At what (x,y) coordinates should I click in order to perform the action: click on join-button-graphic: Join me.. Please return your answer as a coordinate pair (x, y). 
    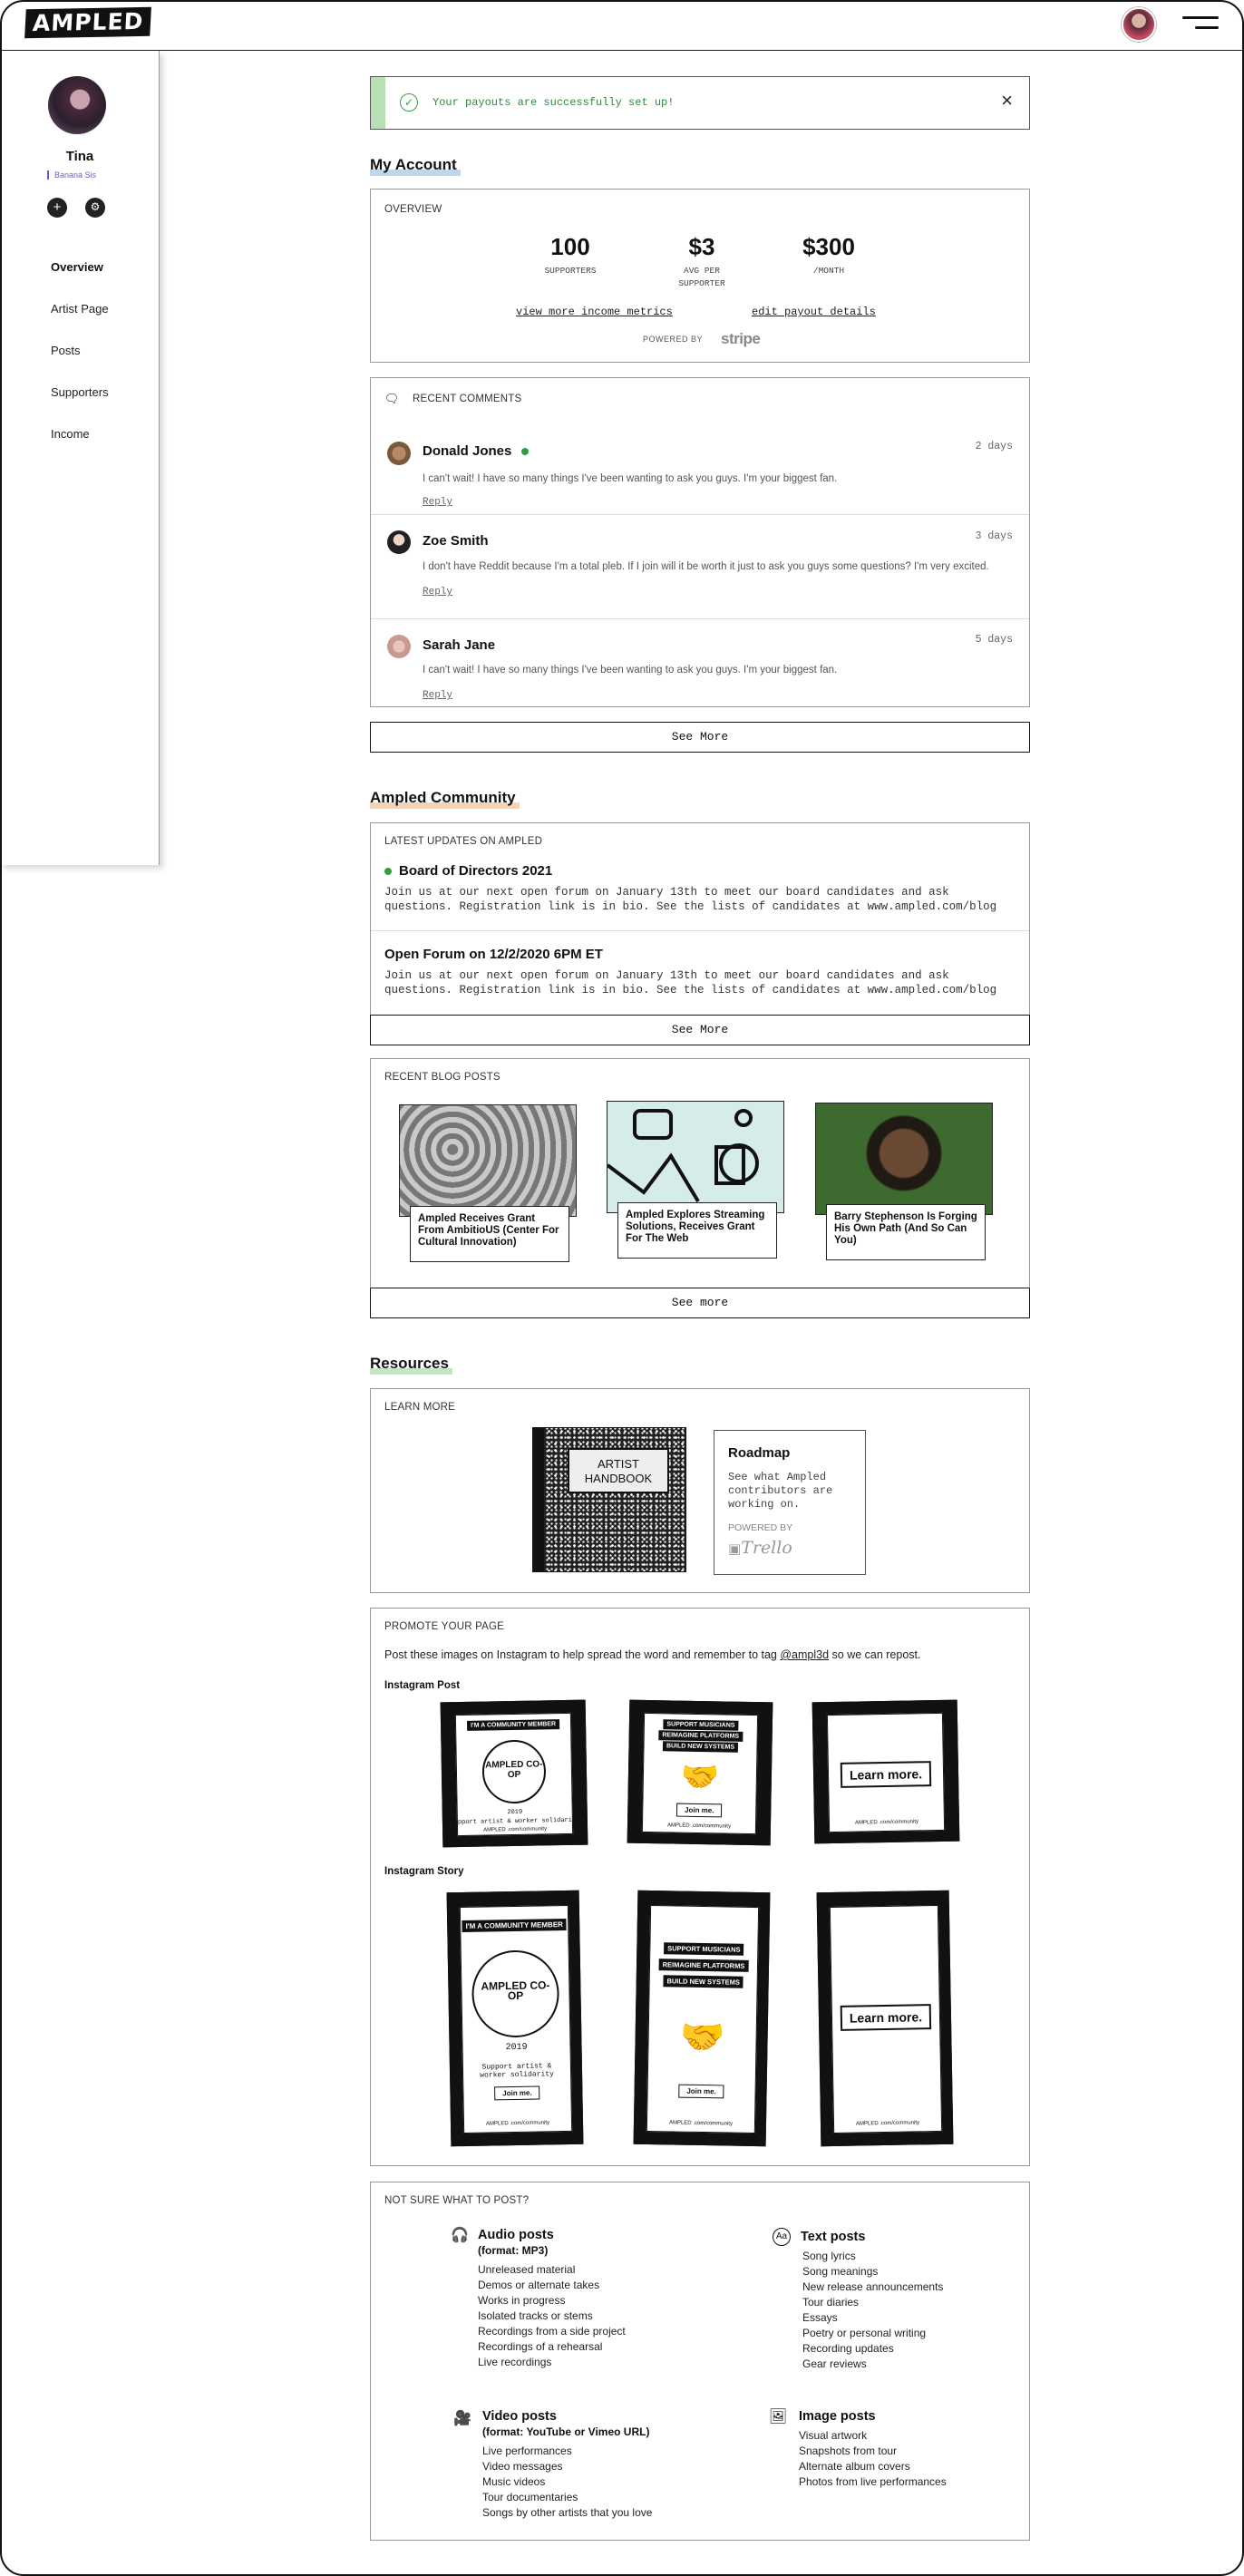
    Looking at the image, I should click on (699, 1810).